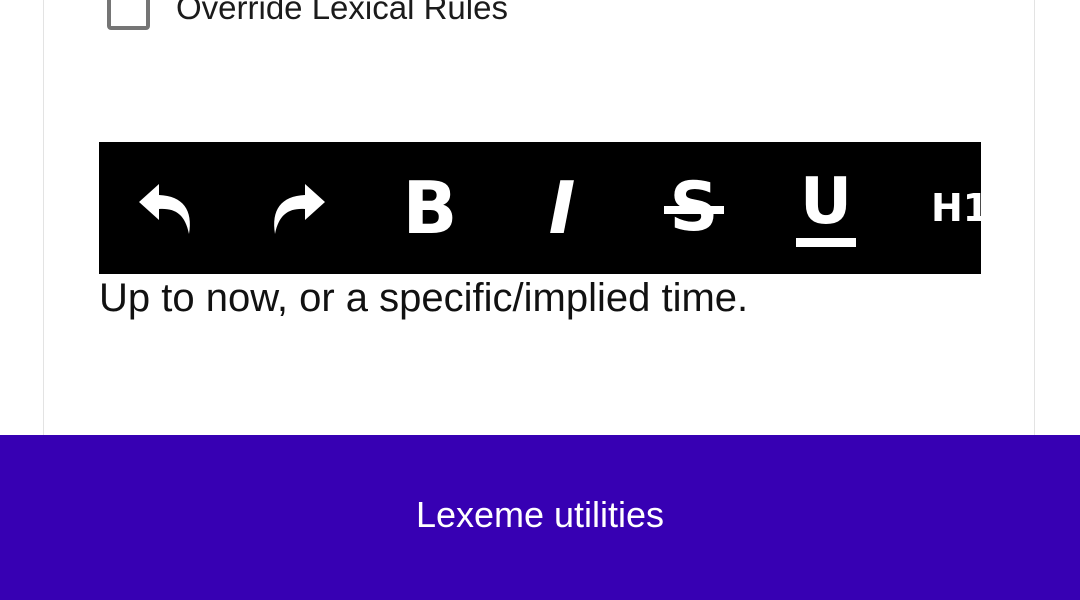  I want to click on undo-icon, so click(166, 208).